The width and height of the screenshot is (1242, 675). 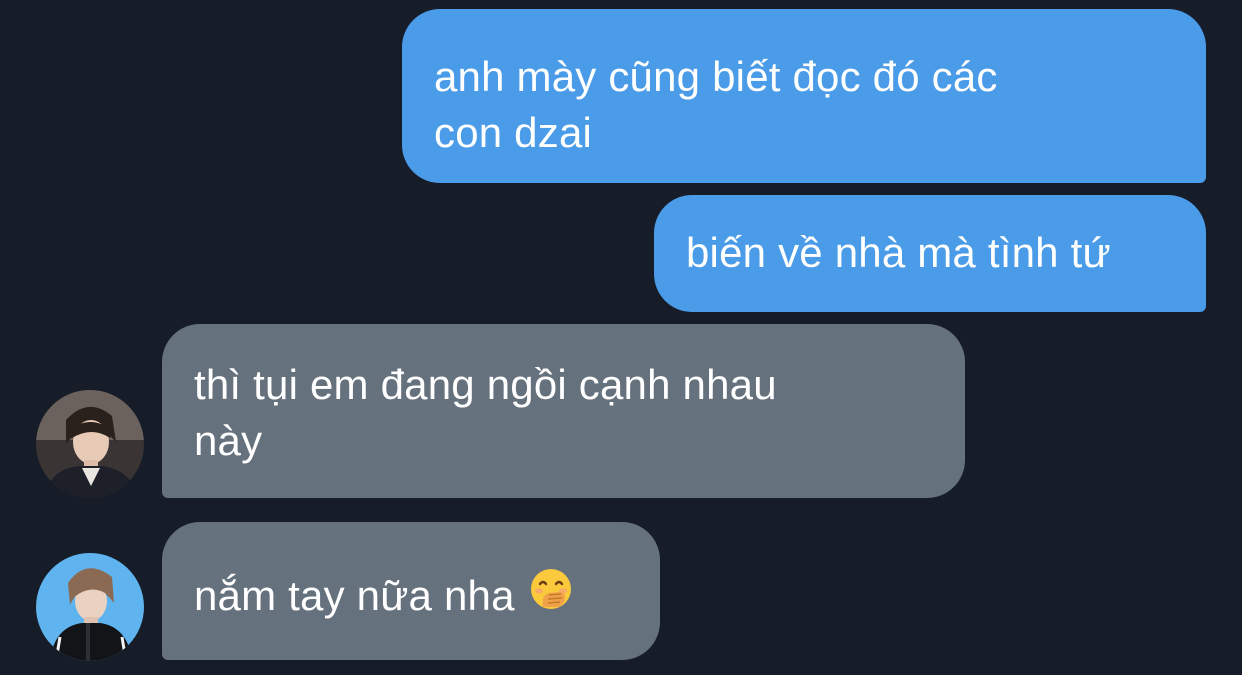 I want to click on message-text: này, so click(x=228, y=440).